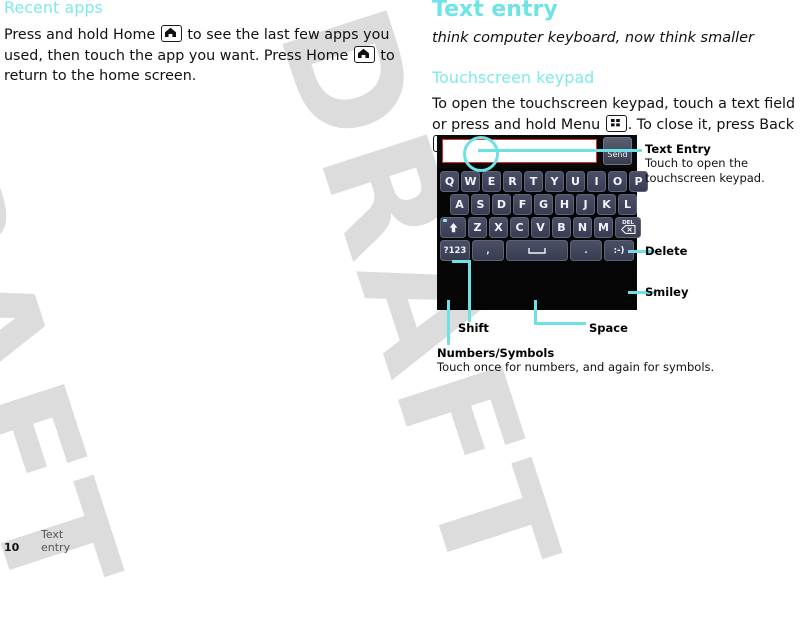  Describe the element at coordinates (554, 181) in the screenshot. I see `key-y: Y` at that location.